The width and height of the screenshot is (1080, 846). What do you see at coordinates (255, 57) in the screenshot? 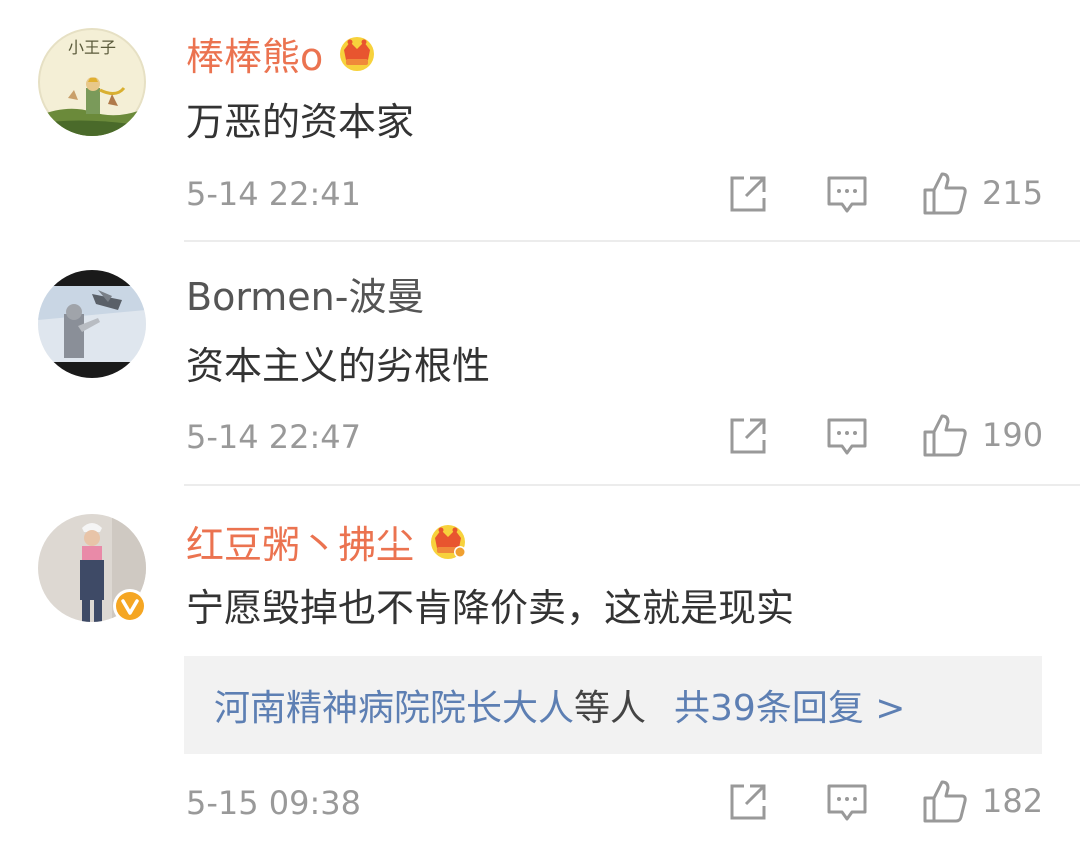
I see `username-text: 棒棒熊o` at bounding box center [255, 57].